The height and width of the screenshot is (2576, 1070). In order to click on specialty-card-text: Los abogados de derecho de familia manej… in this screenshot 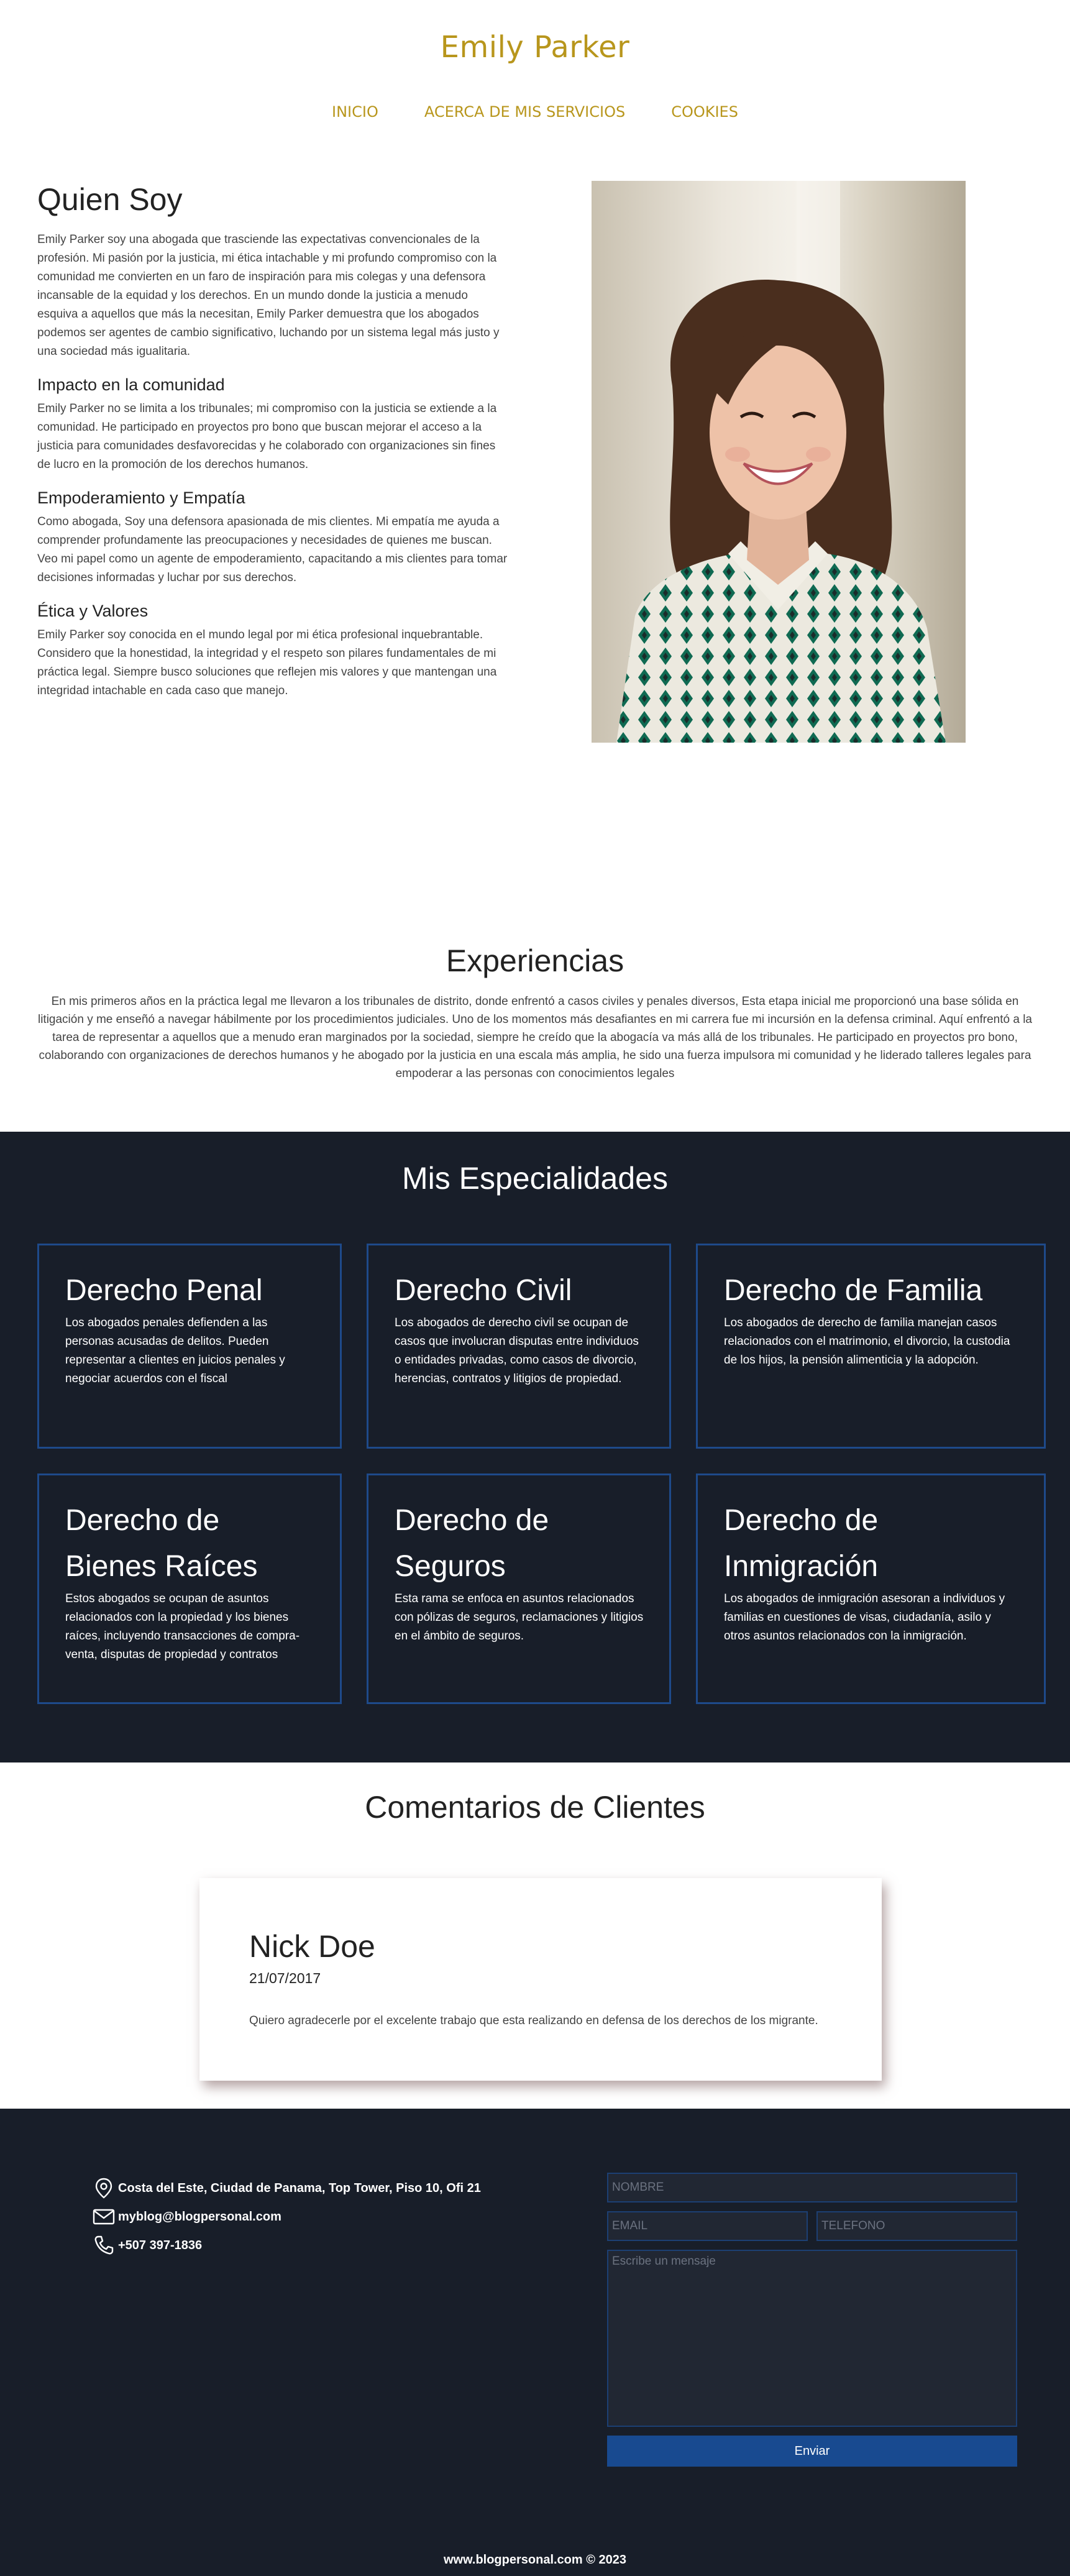, I will do `click(867, 1341)`.